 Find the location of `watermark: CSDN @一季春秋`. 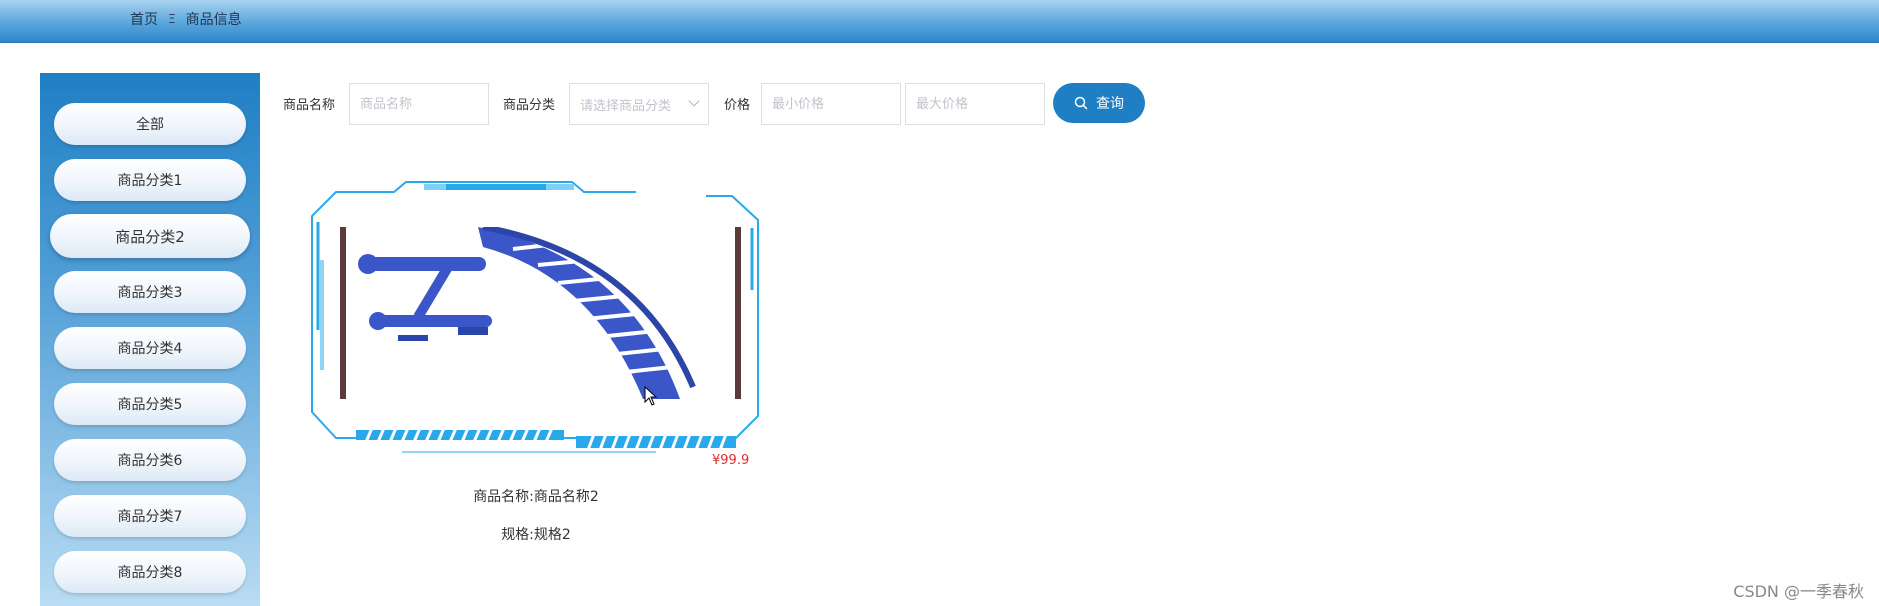

watermark: CSDN @一季春秋 is located at coordinates (1798, 591).